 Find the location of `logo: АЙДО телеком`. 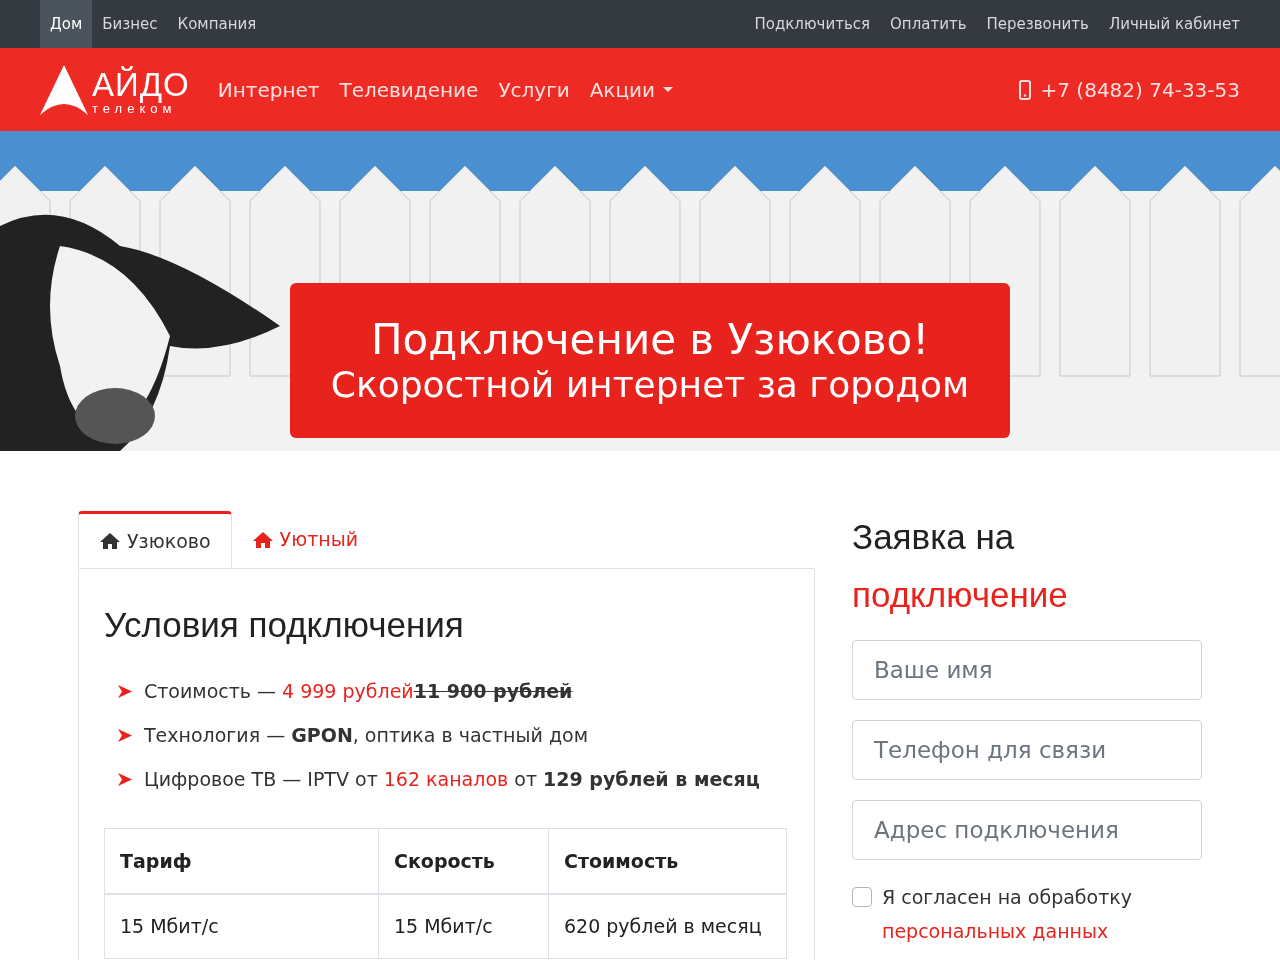

logo: АЙДО телеком is located at coordinates (115, 89).